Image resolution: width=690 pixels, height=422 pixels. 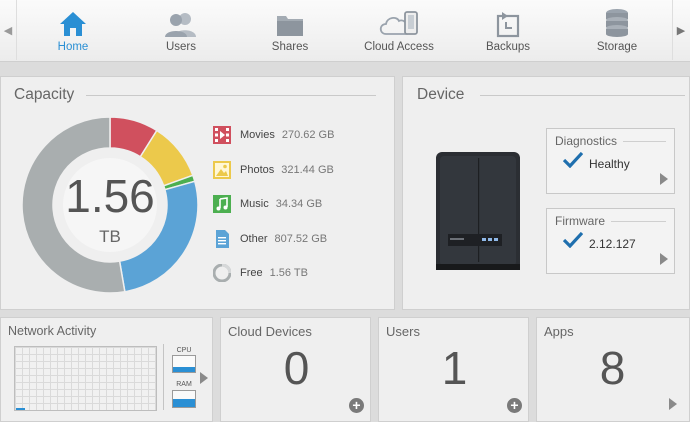 What do you see at coordinates (399, 47) in the screenshot?
I see `nav-item-label: Cloud Access` at bounding box center [399, 47].